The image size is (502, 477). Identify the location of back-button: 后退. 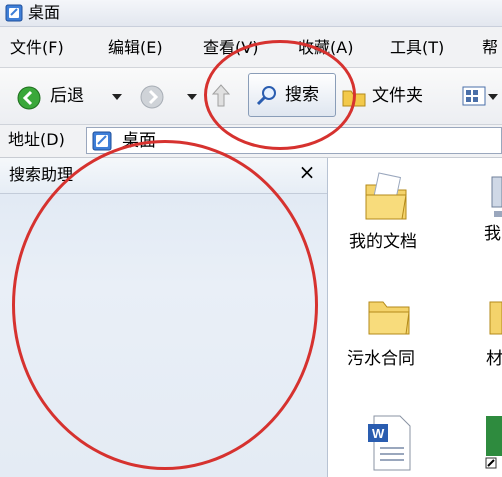
(60, 96).